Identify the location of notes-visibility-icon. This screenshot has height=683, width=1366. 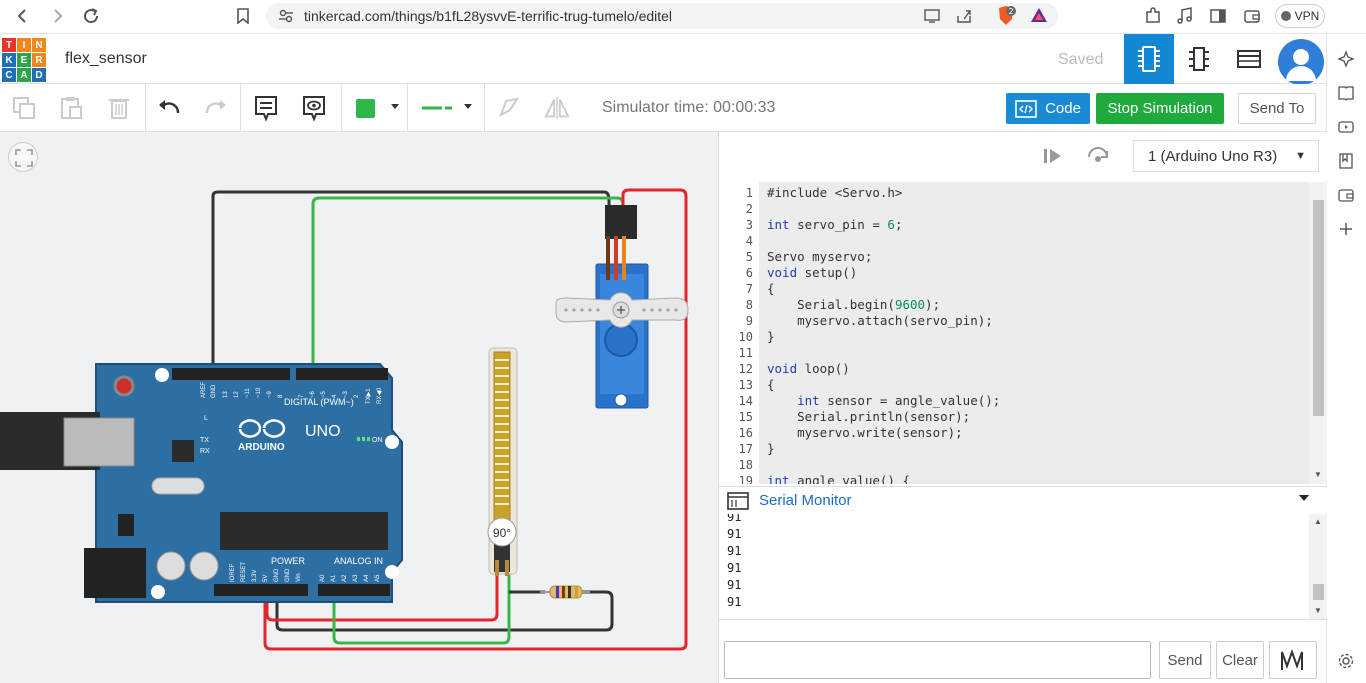
(314, 108).